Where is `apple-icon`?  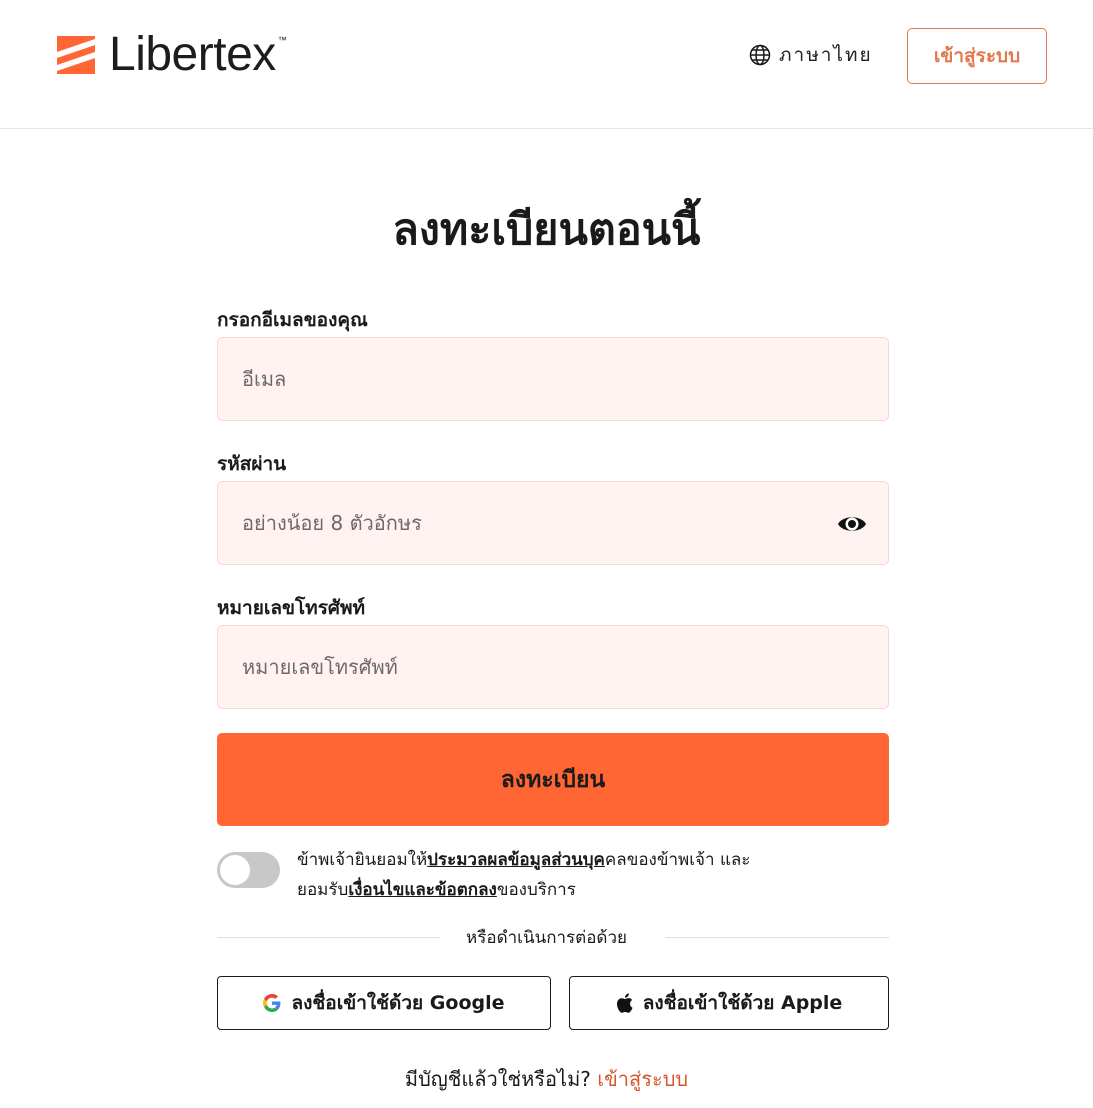
apple-icon is located at coordinates (624, 1003).